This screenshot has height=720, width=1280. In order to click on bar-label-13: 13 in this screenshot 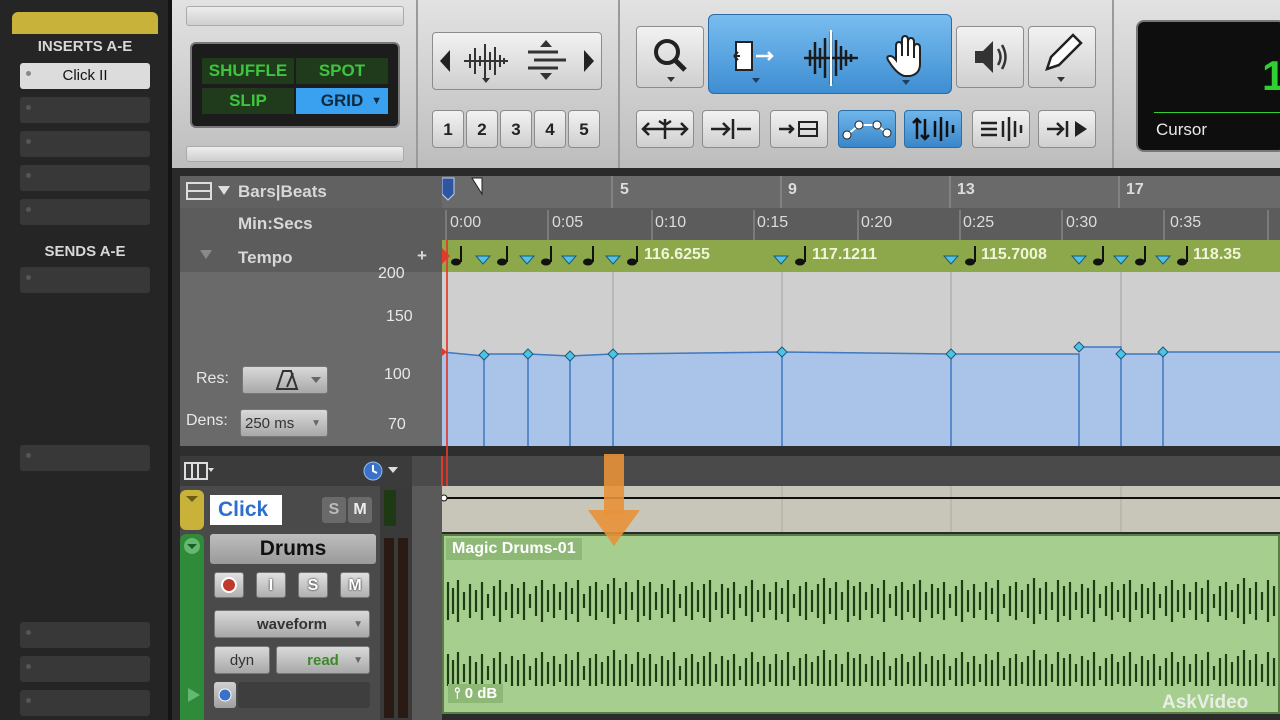, I will do `click(966, 189)`.